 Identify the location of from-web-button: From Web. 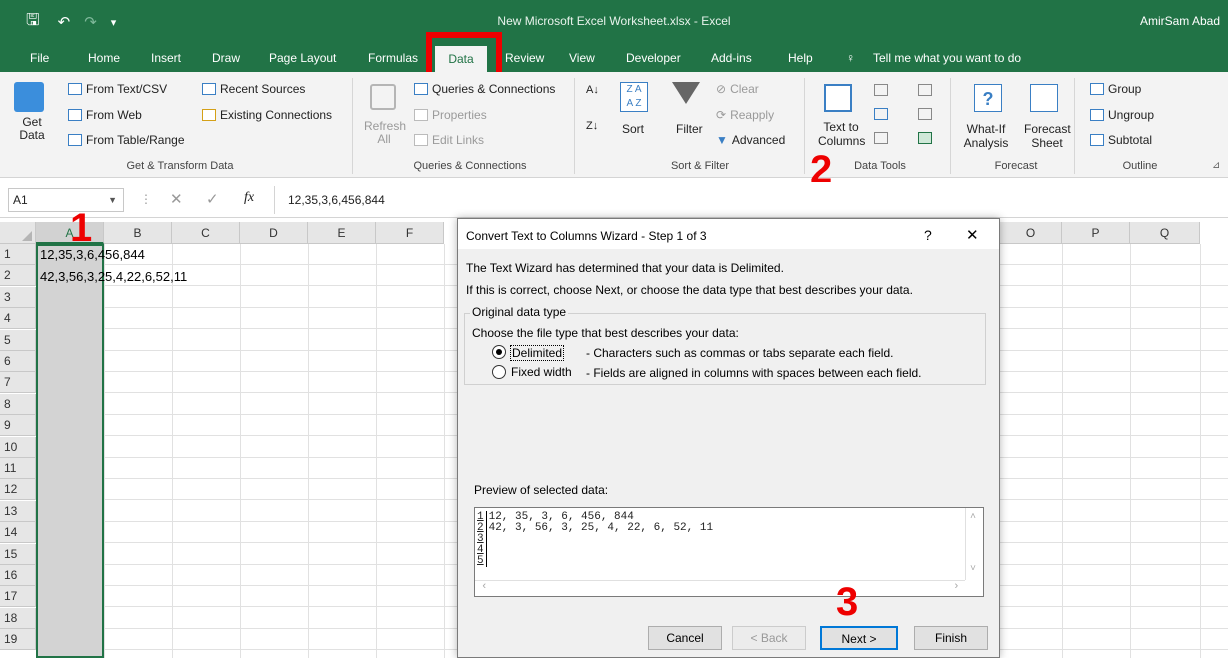
(105, 115).